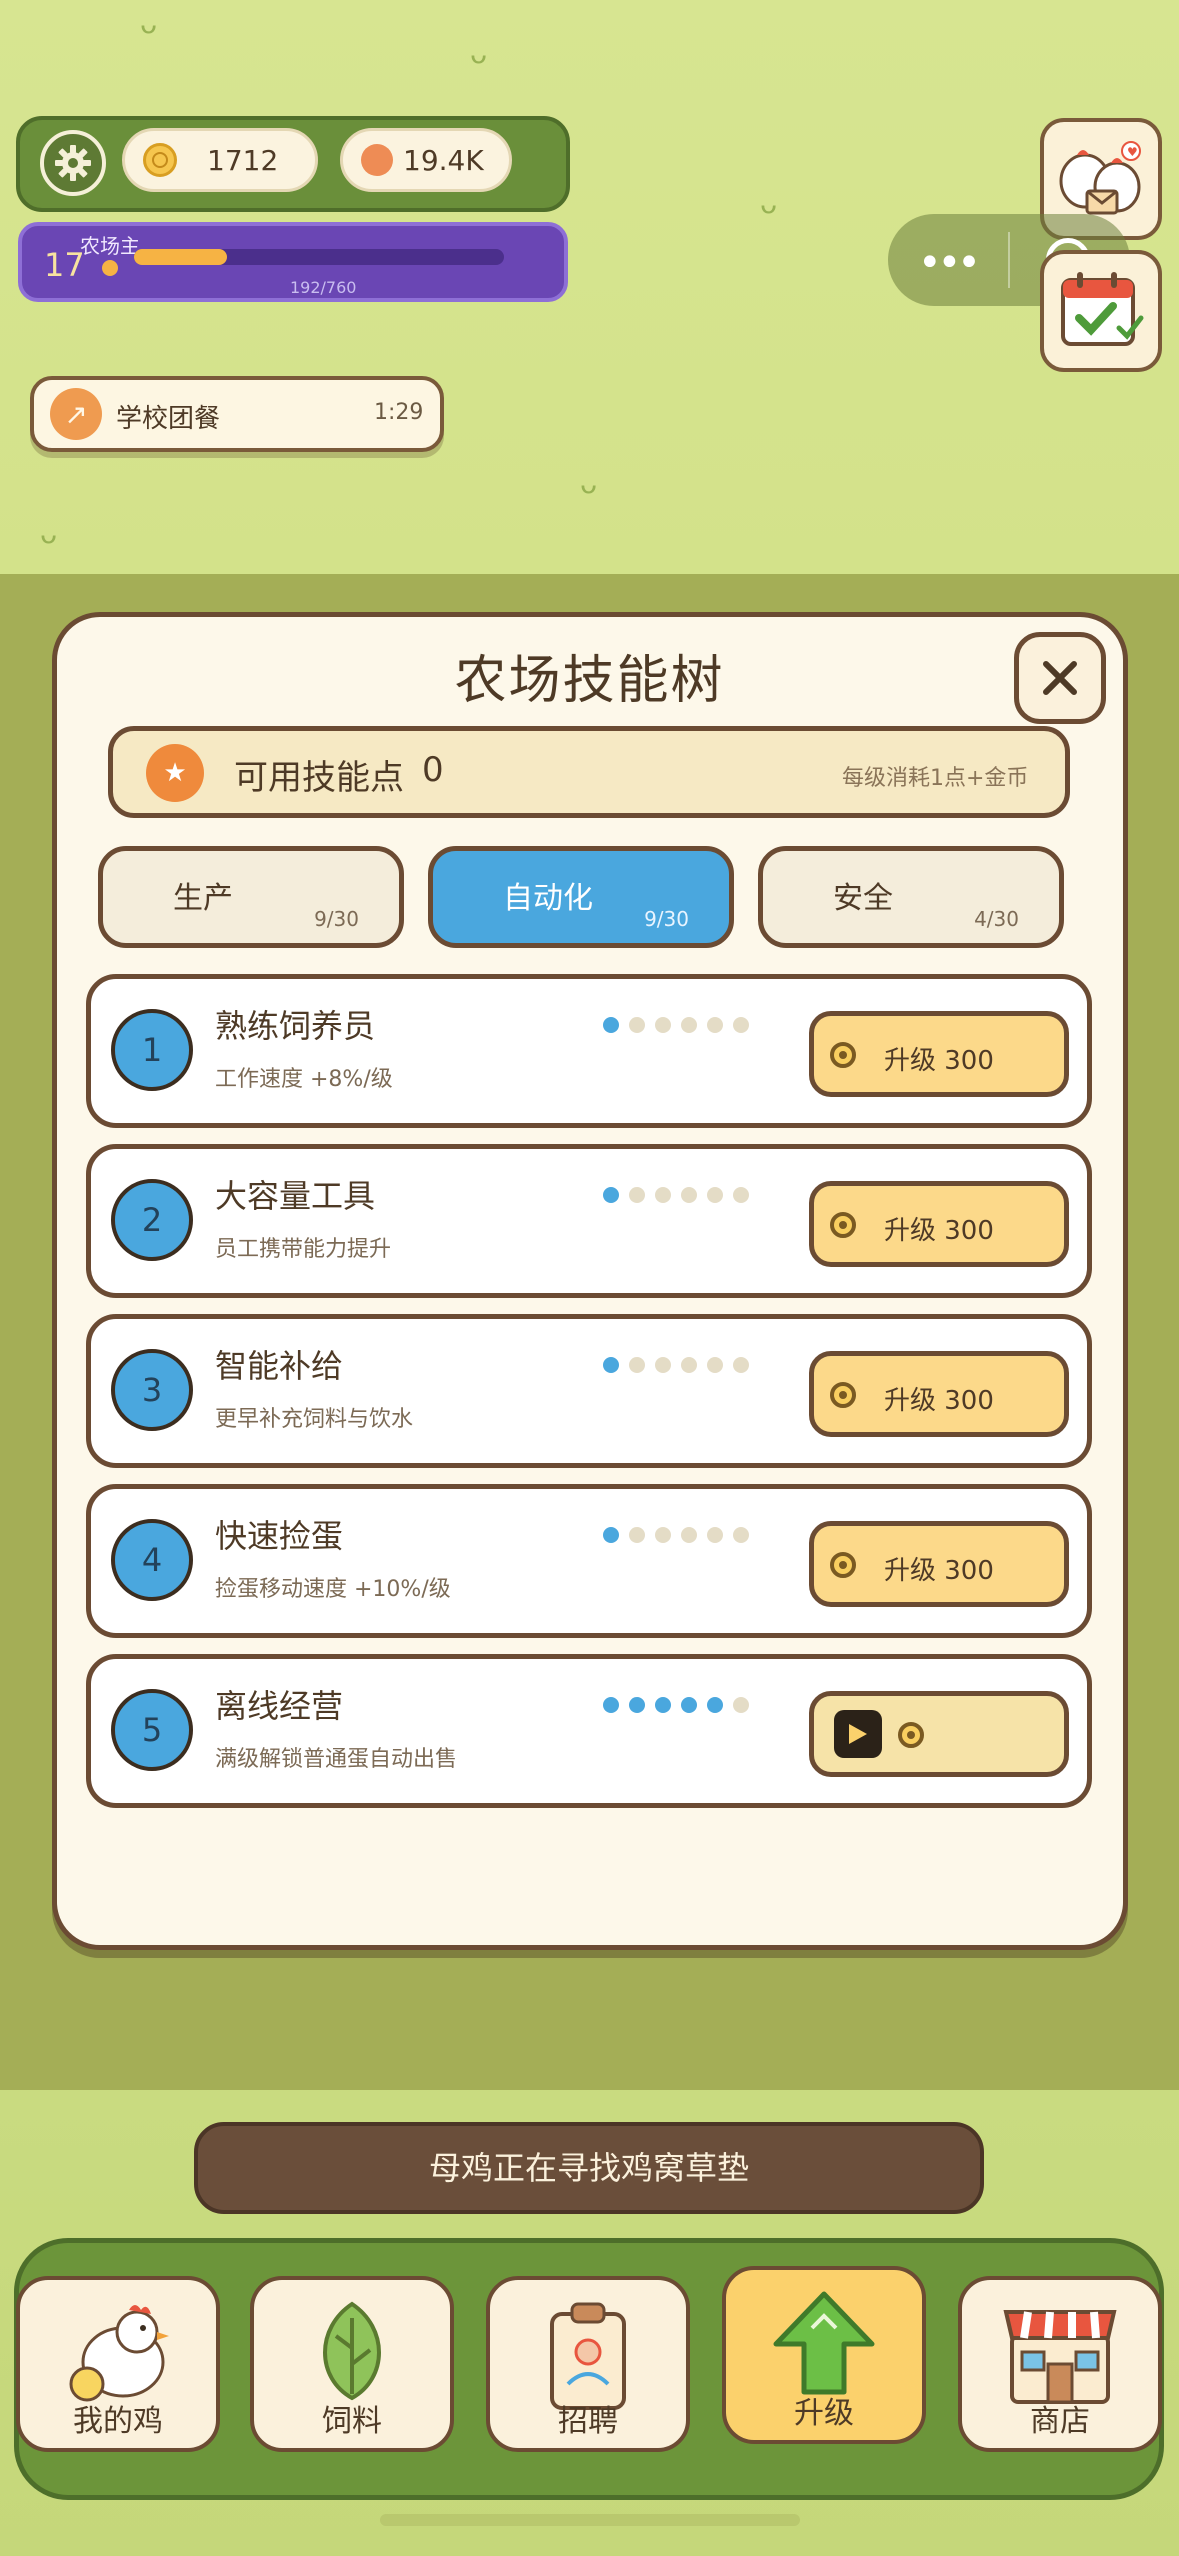  I want to click on home-indicator, so click(590, 2520).